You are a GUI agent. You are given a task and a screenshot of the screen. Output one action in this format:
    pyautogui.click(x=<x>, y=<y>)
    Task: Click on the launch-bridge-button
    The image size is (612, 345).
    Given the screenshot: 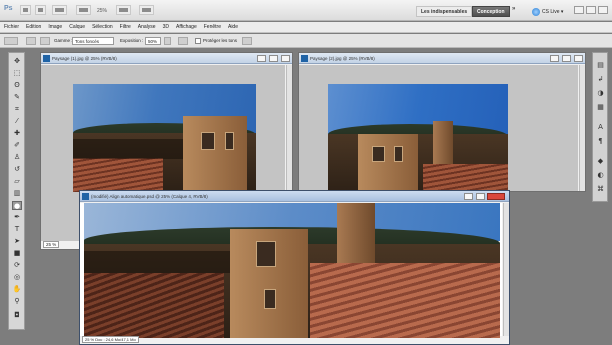 What is the action you would take?
    pyautogui.click(x=25, y=10)
    